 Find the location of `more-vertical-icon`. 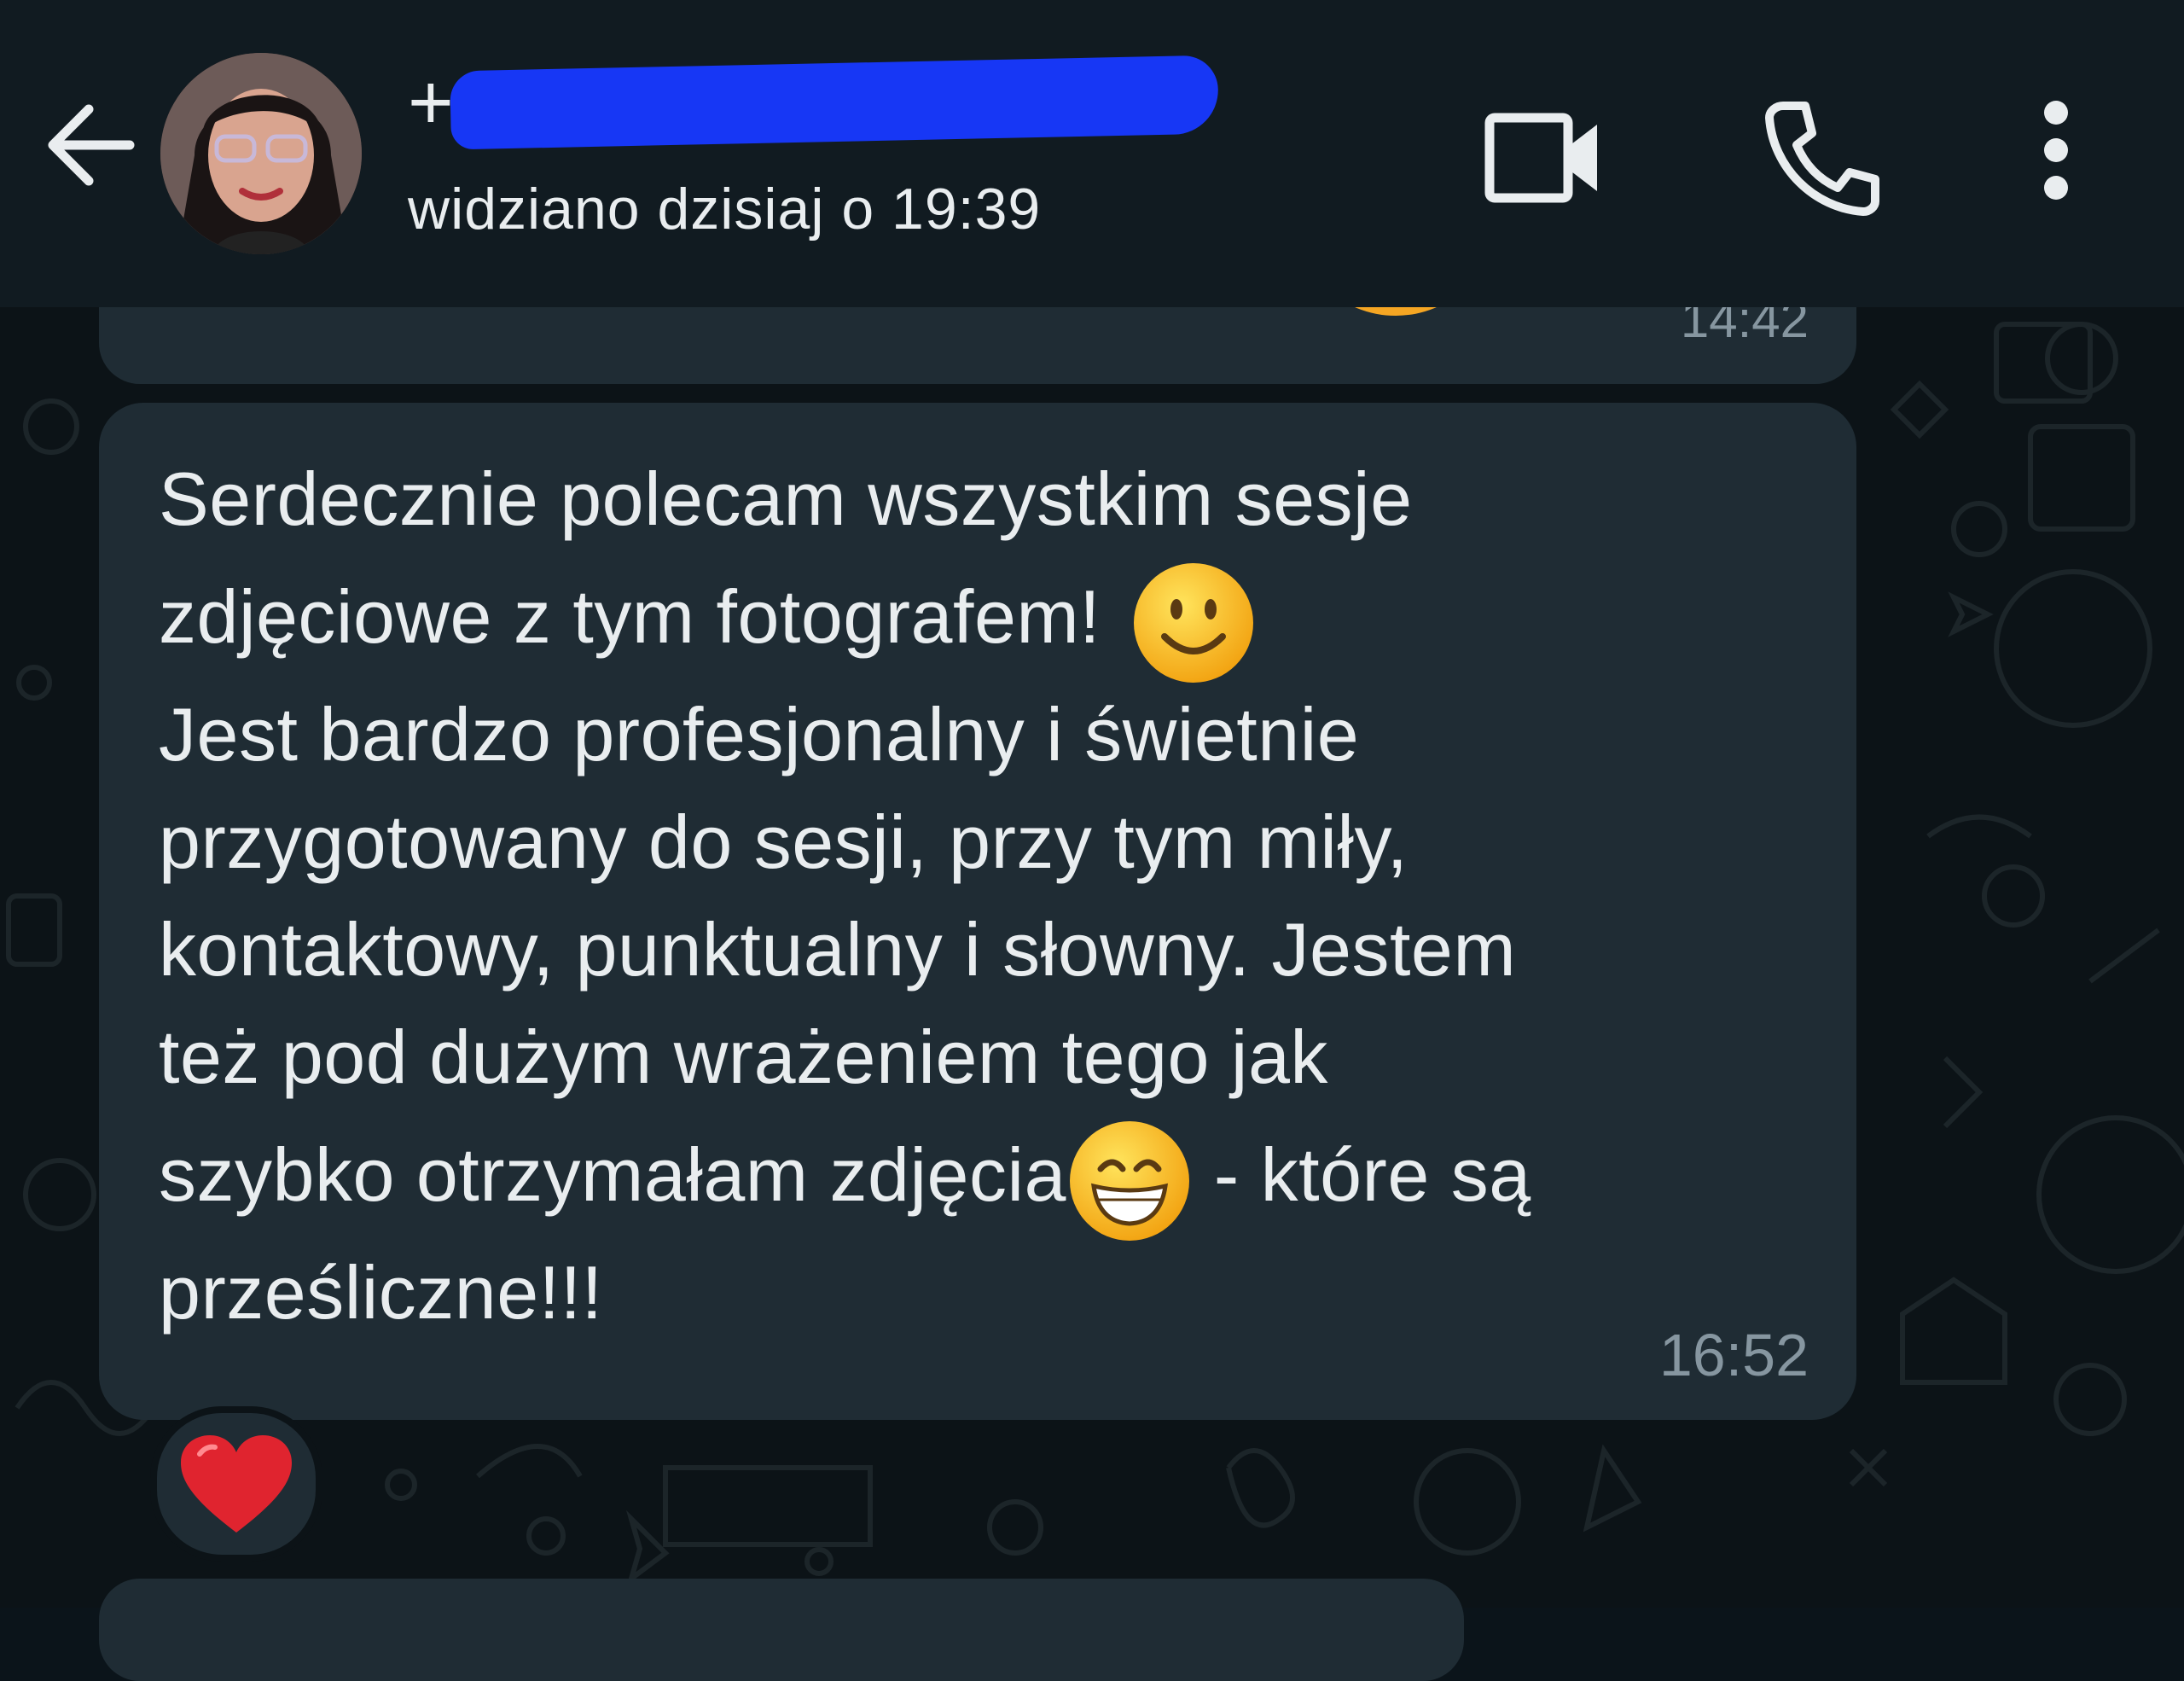

more-vertical-icon is located at coordinates (2056, 151).